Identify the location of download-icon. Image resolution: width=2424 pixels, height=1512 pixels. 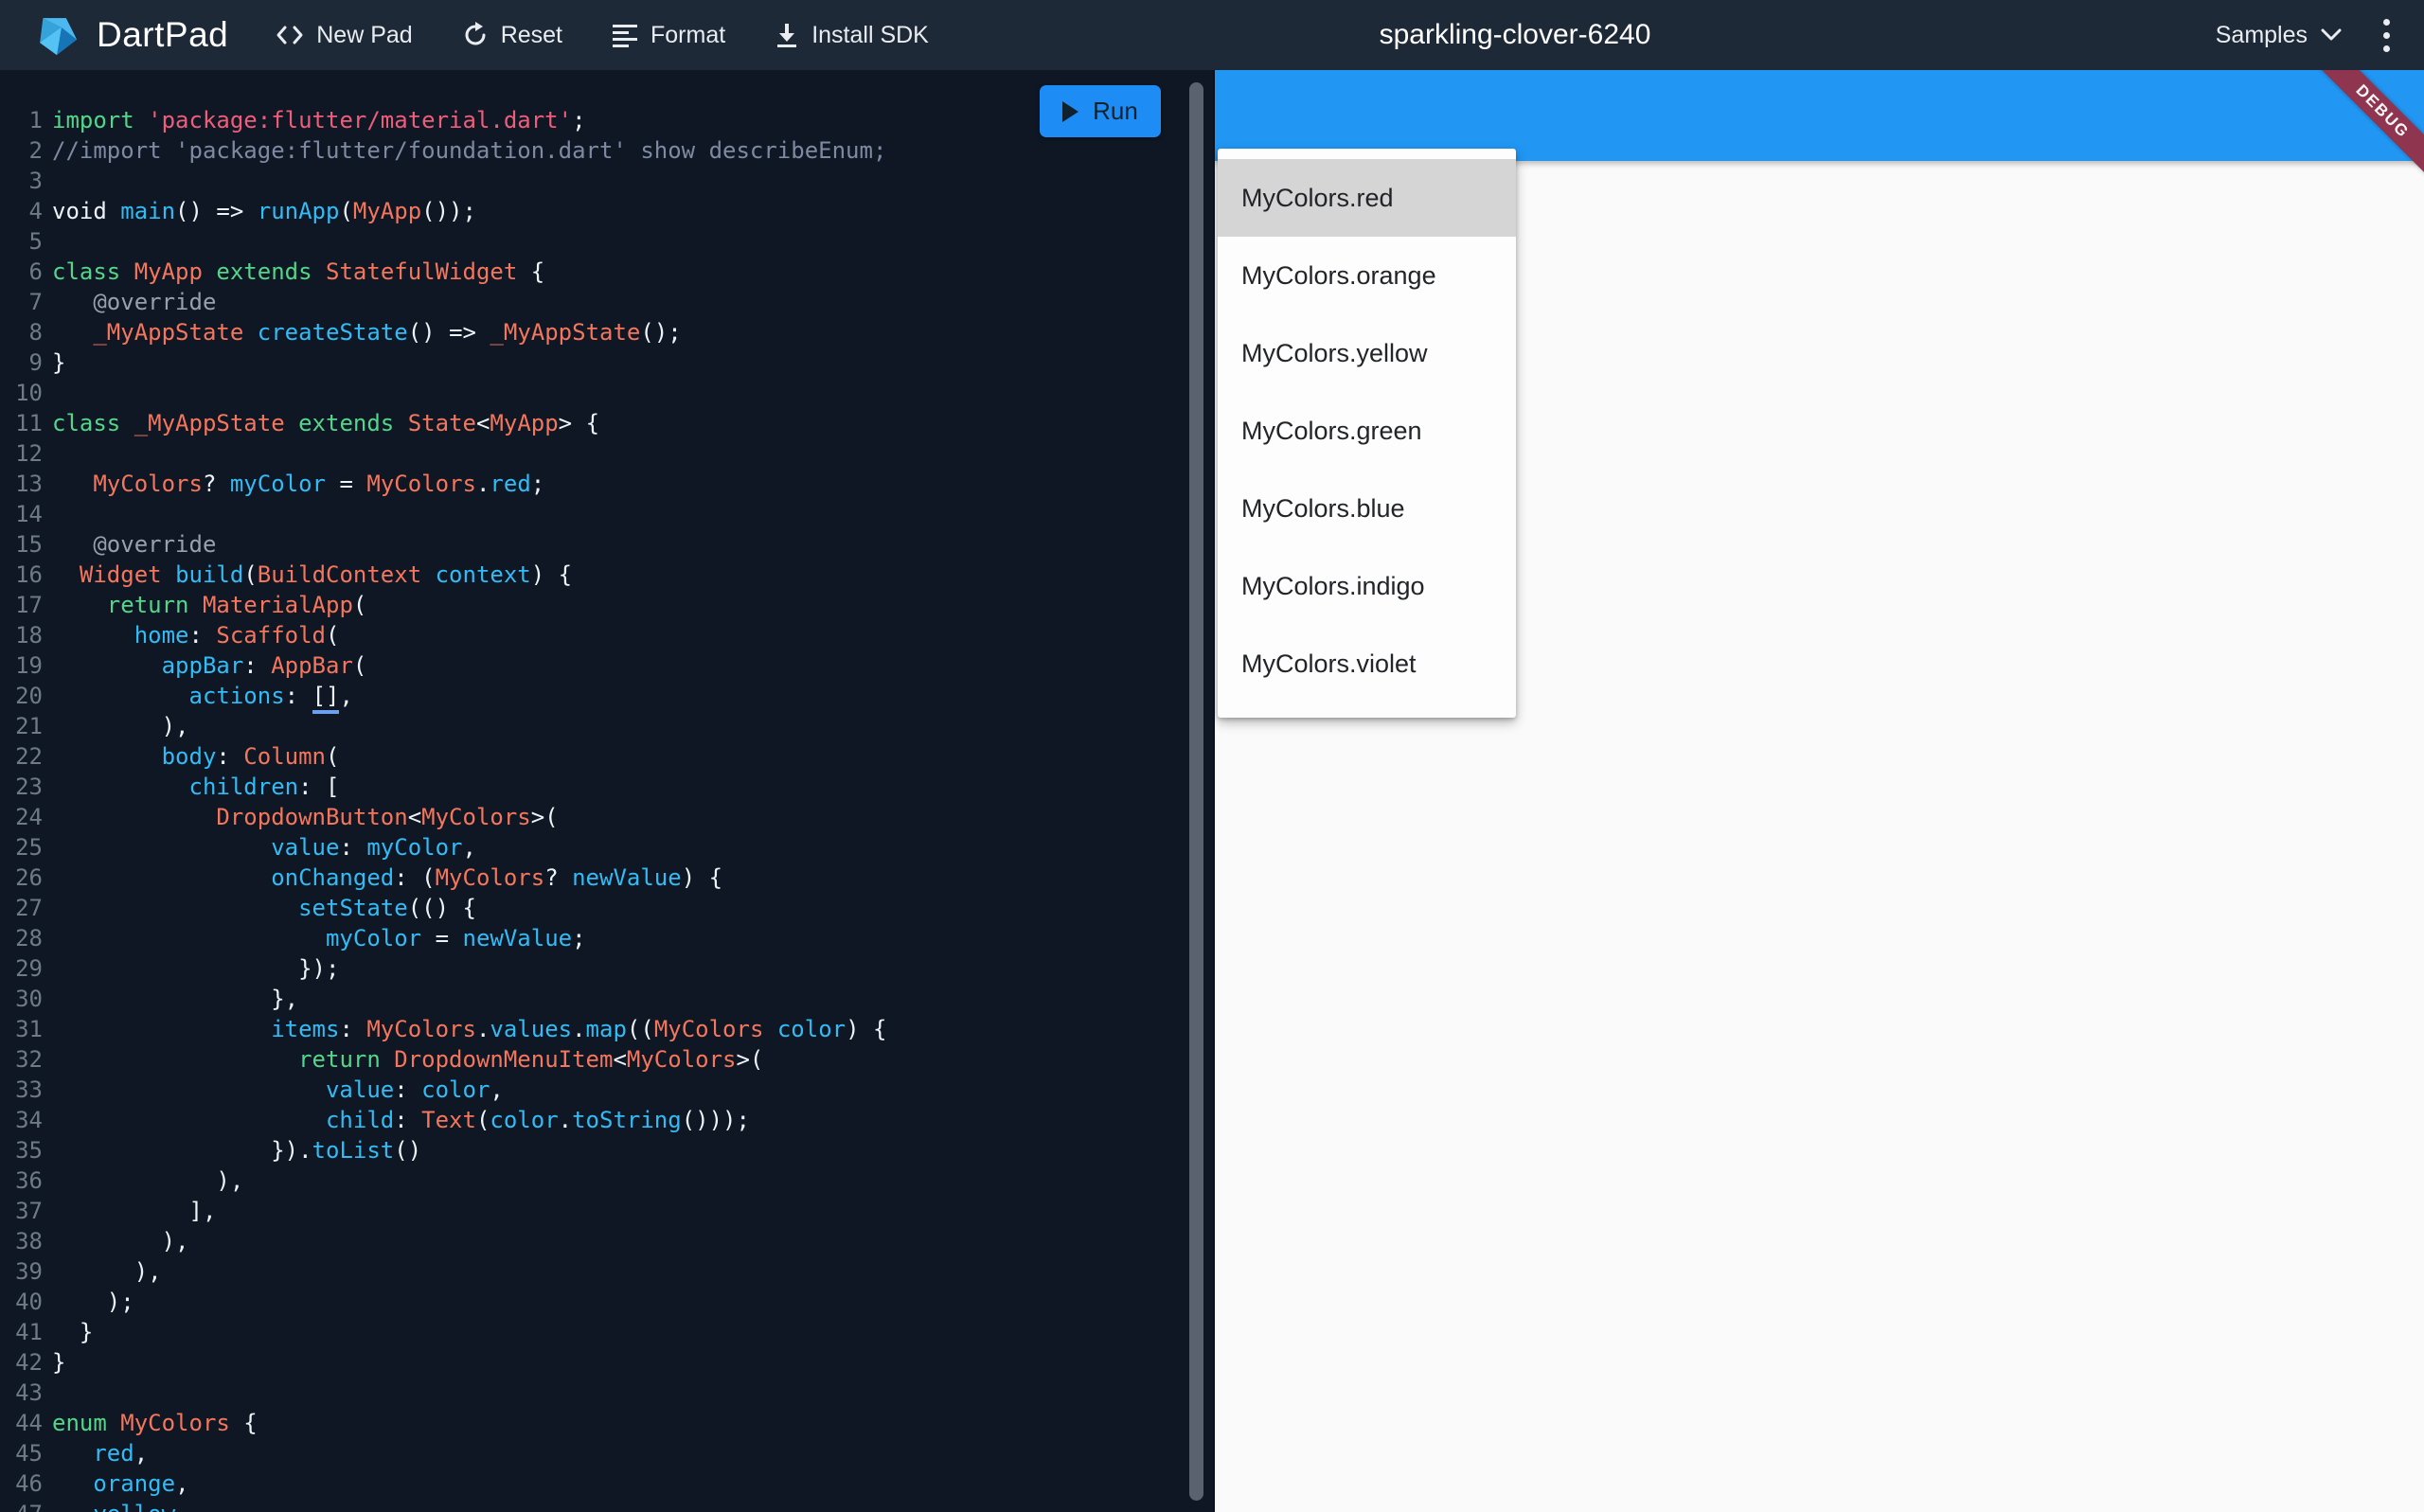
(787, 35).